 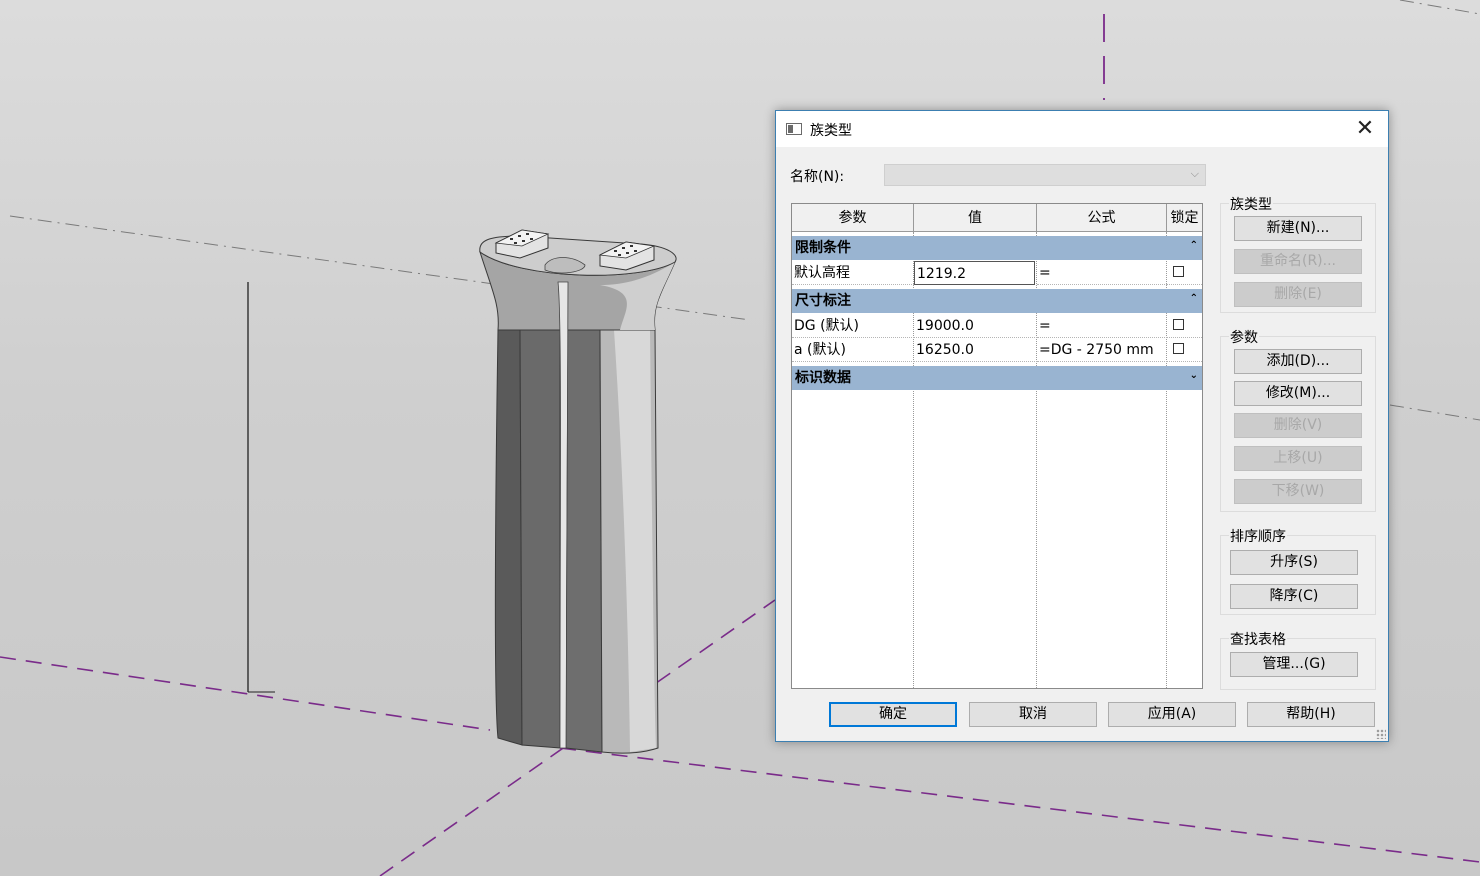 I want to click on name-dropdown: ⌵, so click(x=1045, y=175).